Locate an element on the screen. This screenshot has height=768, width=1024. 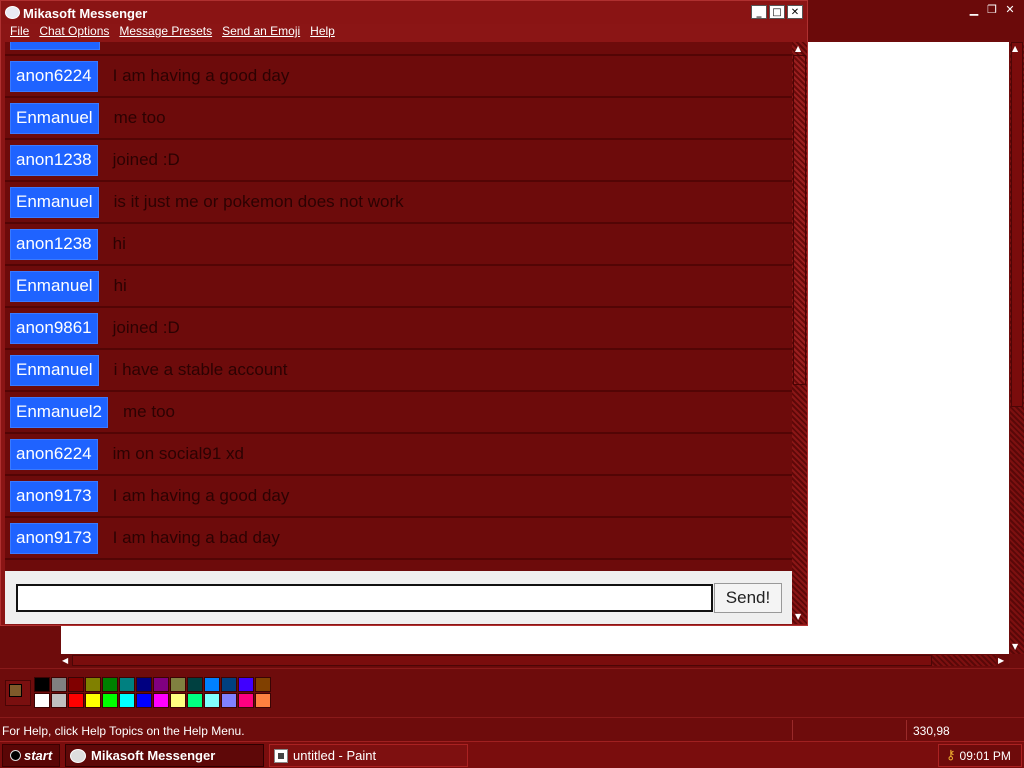
paint-vertical-scroll-thumb is located at coordinates (1017, 224).